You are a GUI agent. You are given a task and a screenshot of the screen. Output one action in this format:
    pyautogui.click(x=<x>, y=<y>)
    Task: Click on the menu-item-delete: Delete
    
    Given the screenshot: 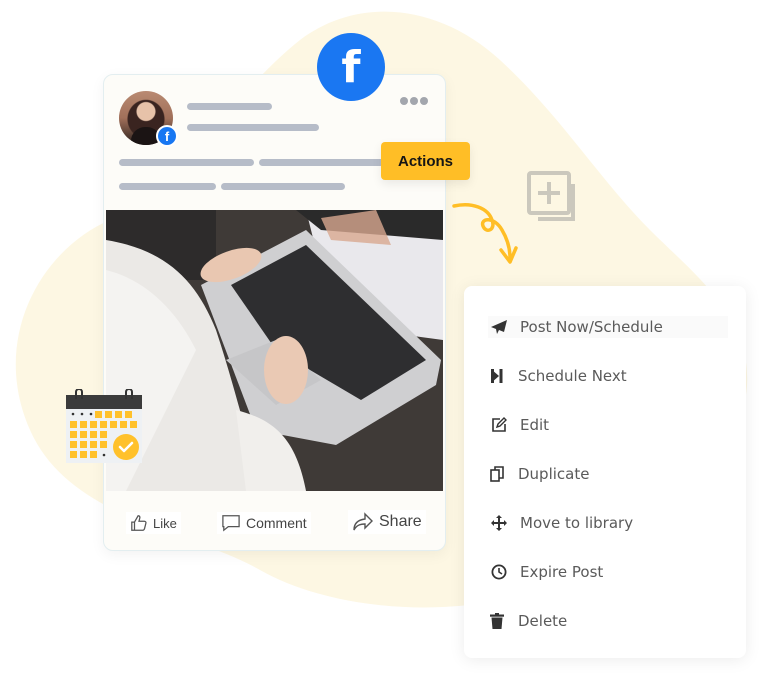 What is the action you would take?
    pyautogui.click(x=606, y=621)
    